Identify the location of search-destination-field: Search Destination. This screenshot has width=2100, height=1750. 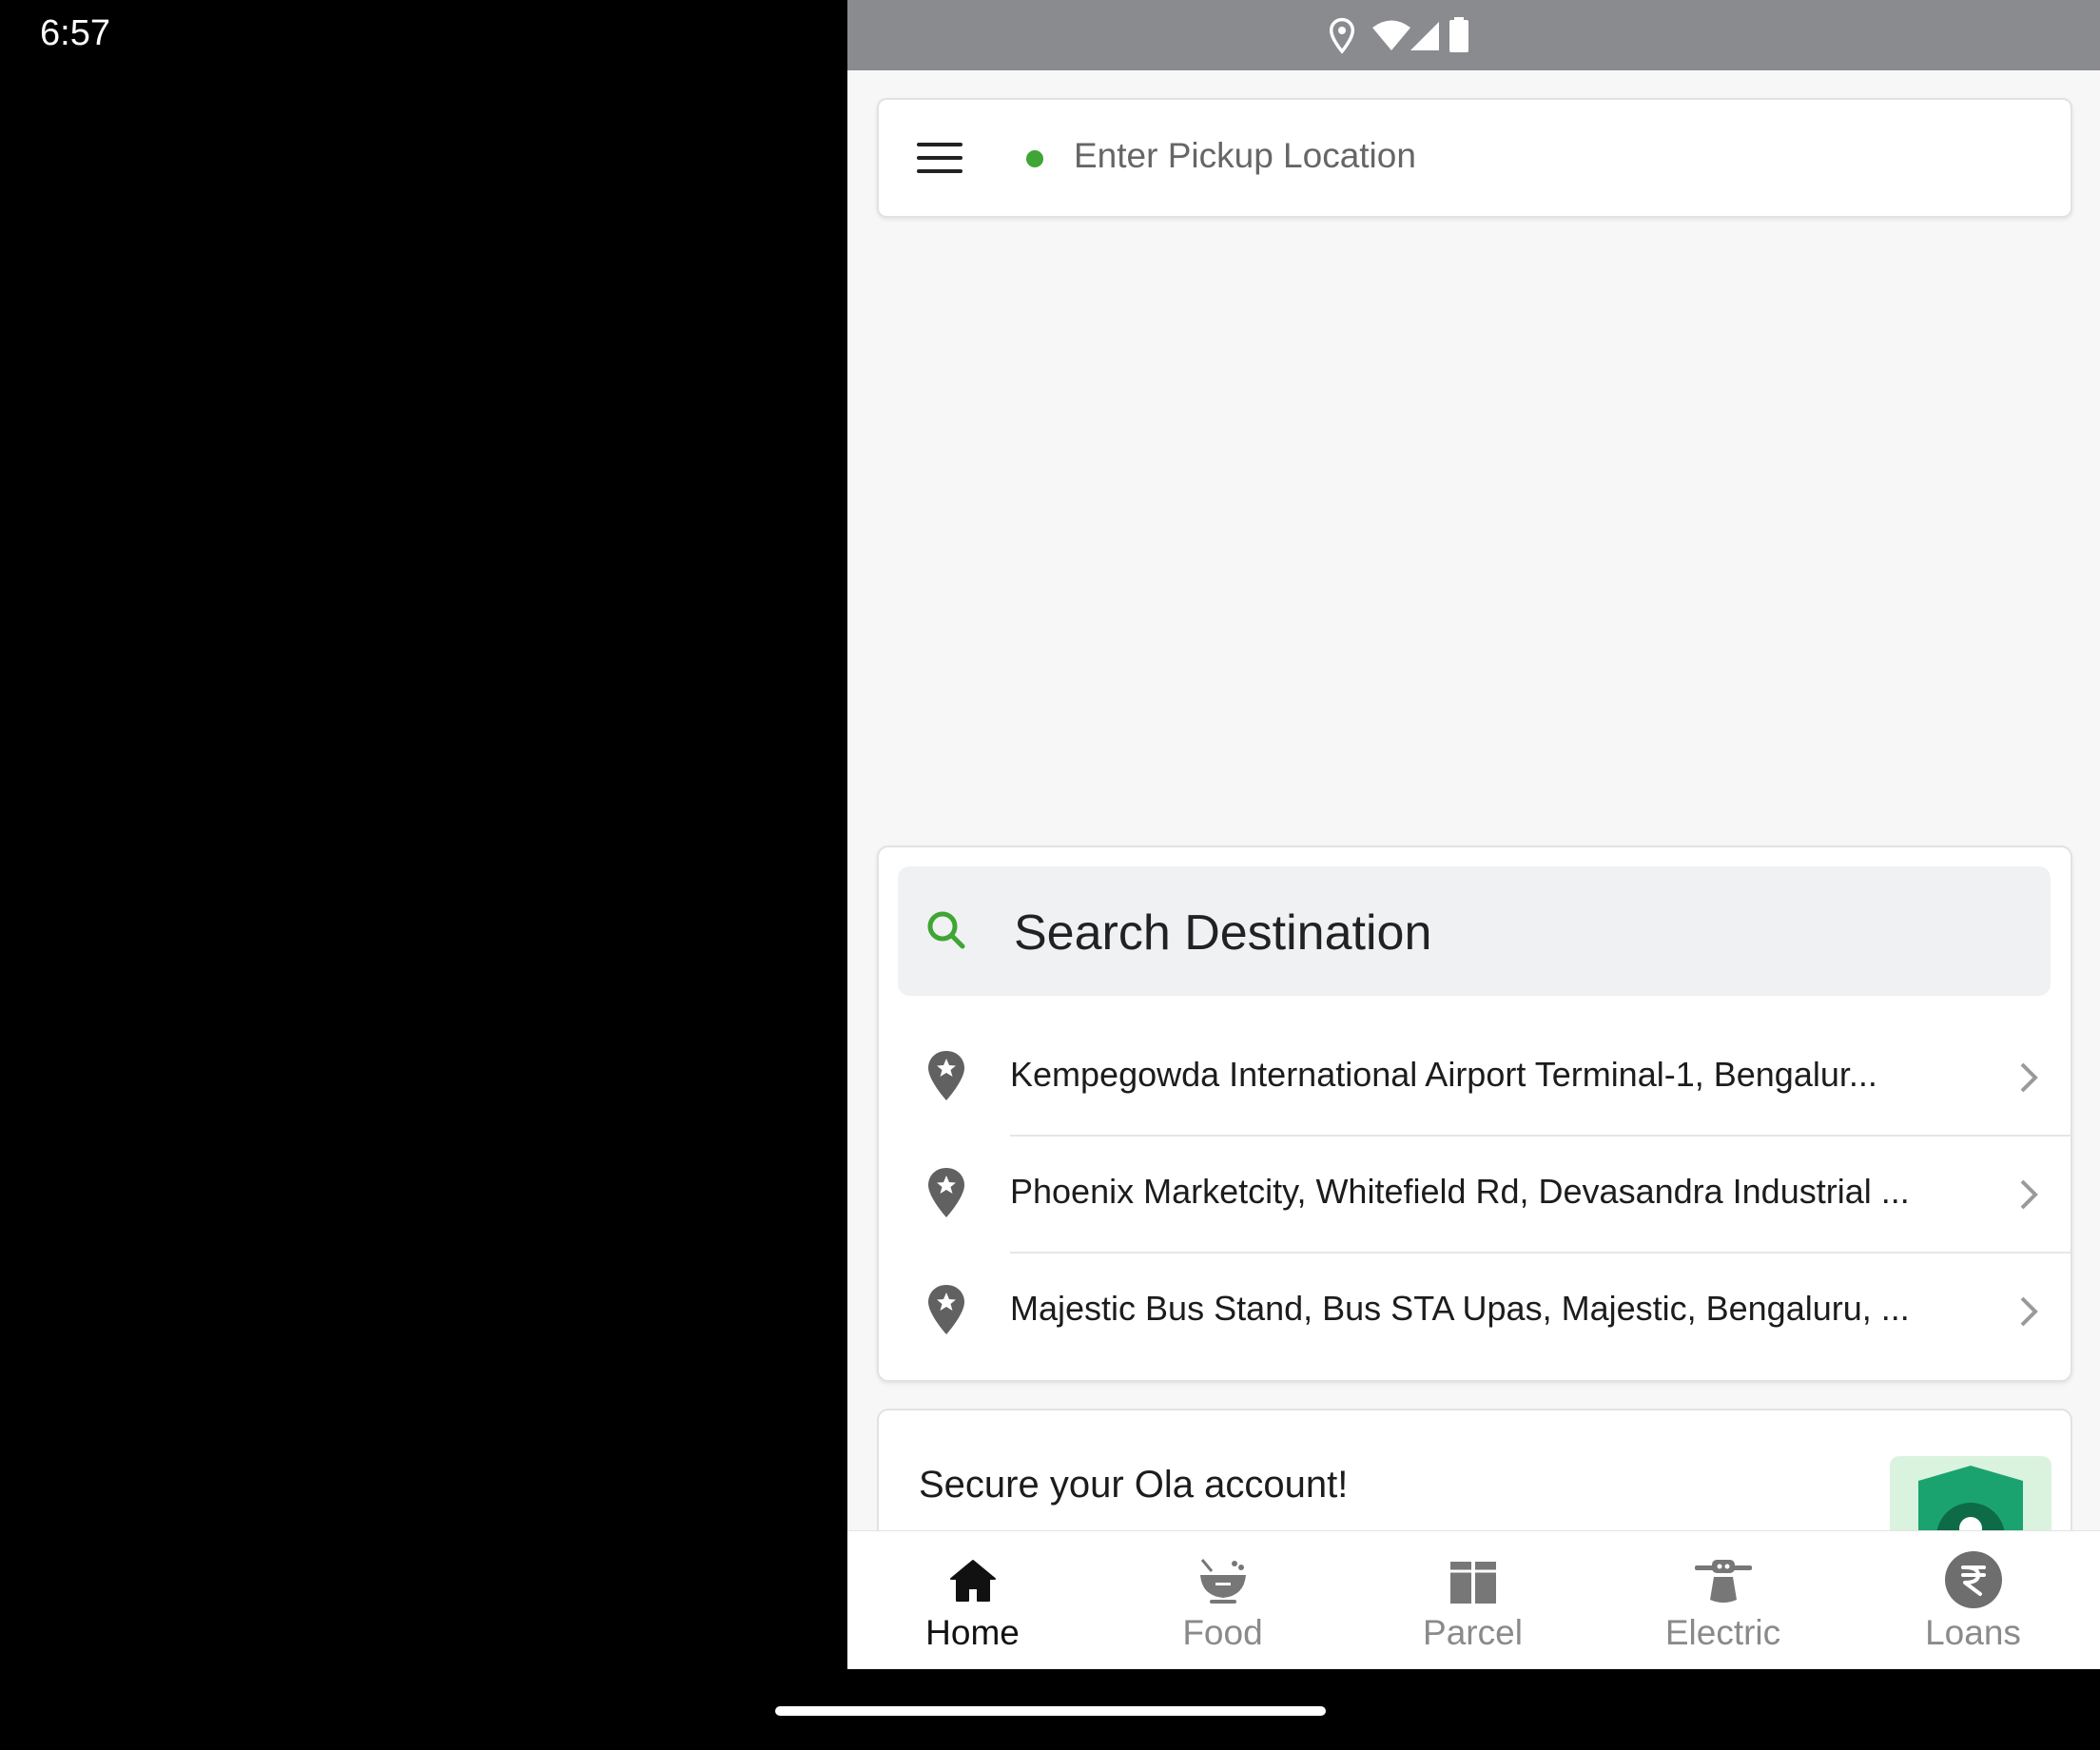
(1474, 931).